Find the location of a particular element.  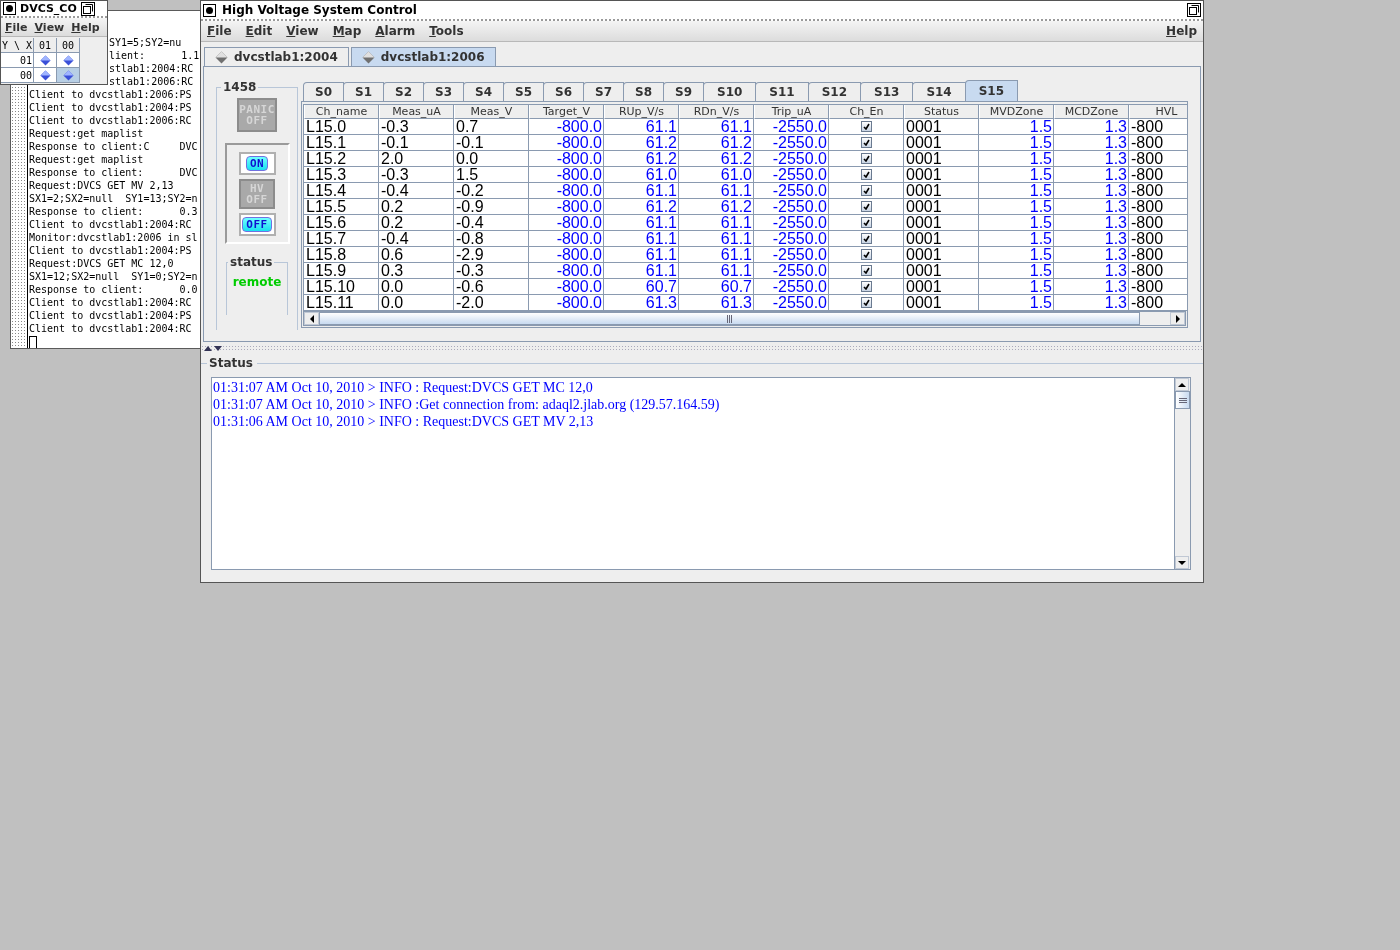

log-line: Monitor:dvcstlab1:2006 in sl is located at coordinates (114, 237).